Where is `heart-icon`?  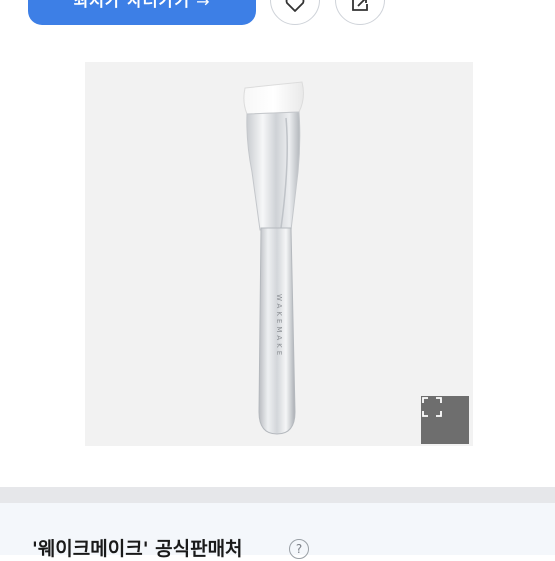 heart-icon is located at coordinates (295, 8).